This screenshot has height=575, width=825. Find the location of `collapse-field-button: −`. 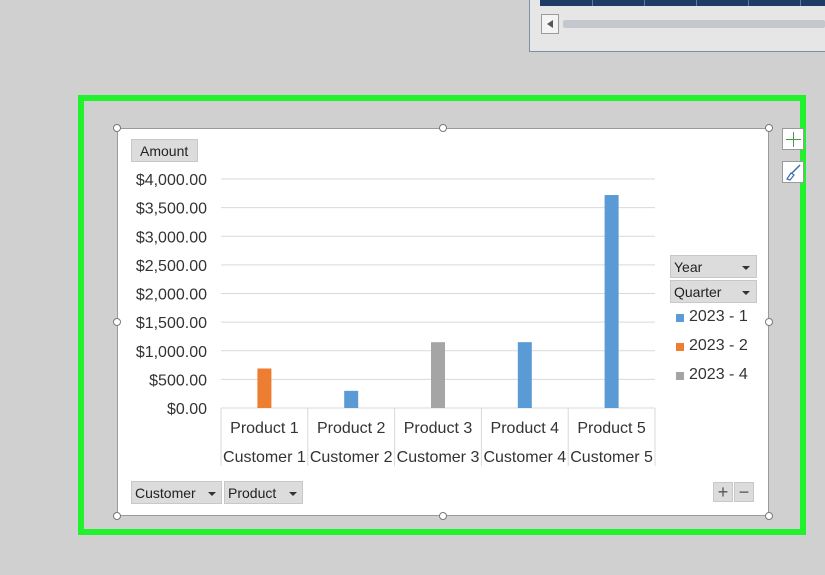

collapse-field-button: − is located at coordinates (744, 492).